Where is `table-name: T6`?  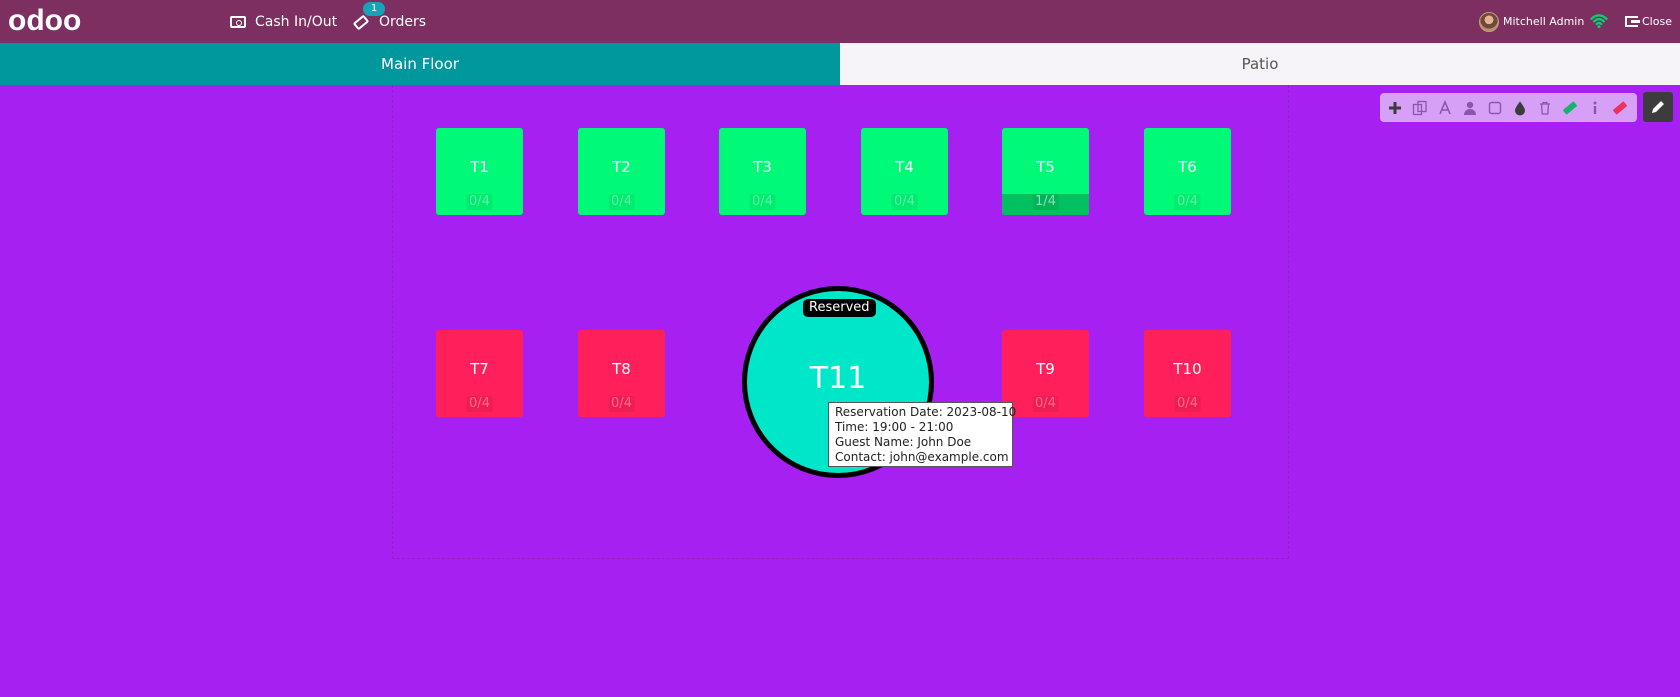 table-name: T6 is located at coordinates (1187, 167).